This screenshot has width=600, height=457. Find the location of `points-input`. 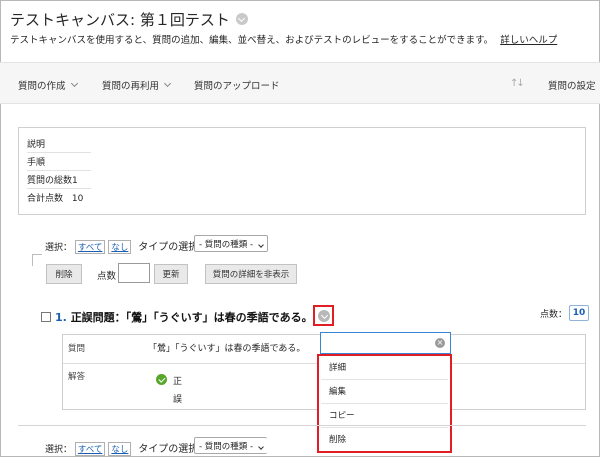

points-input is located at coordinates (134, 273).